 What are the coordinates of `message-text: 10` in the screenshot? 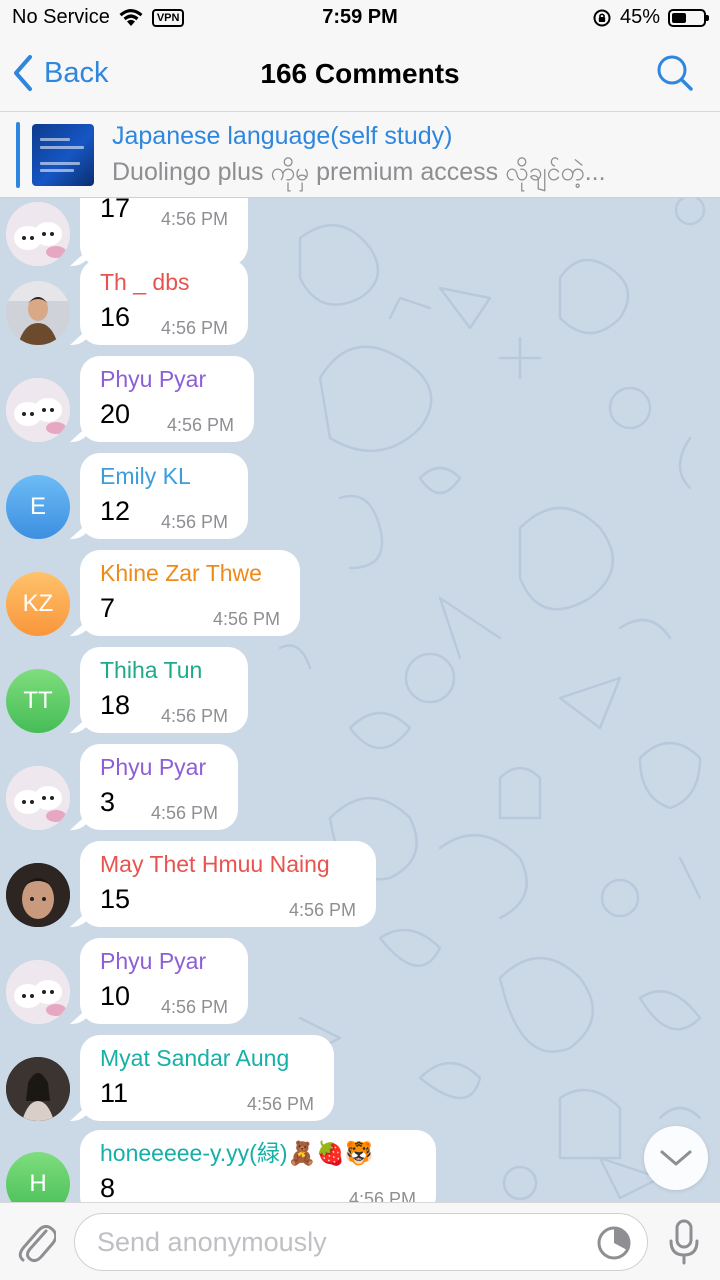 It's located at (115, 996).